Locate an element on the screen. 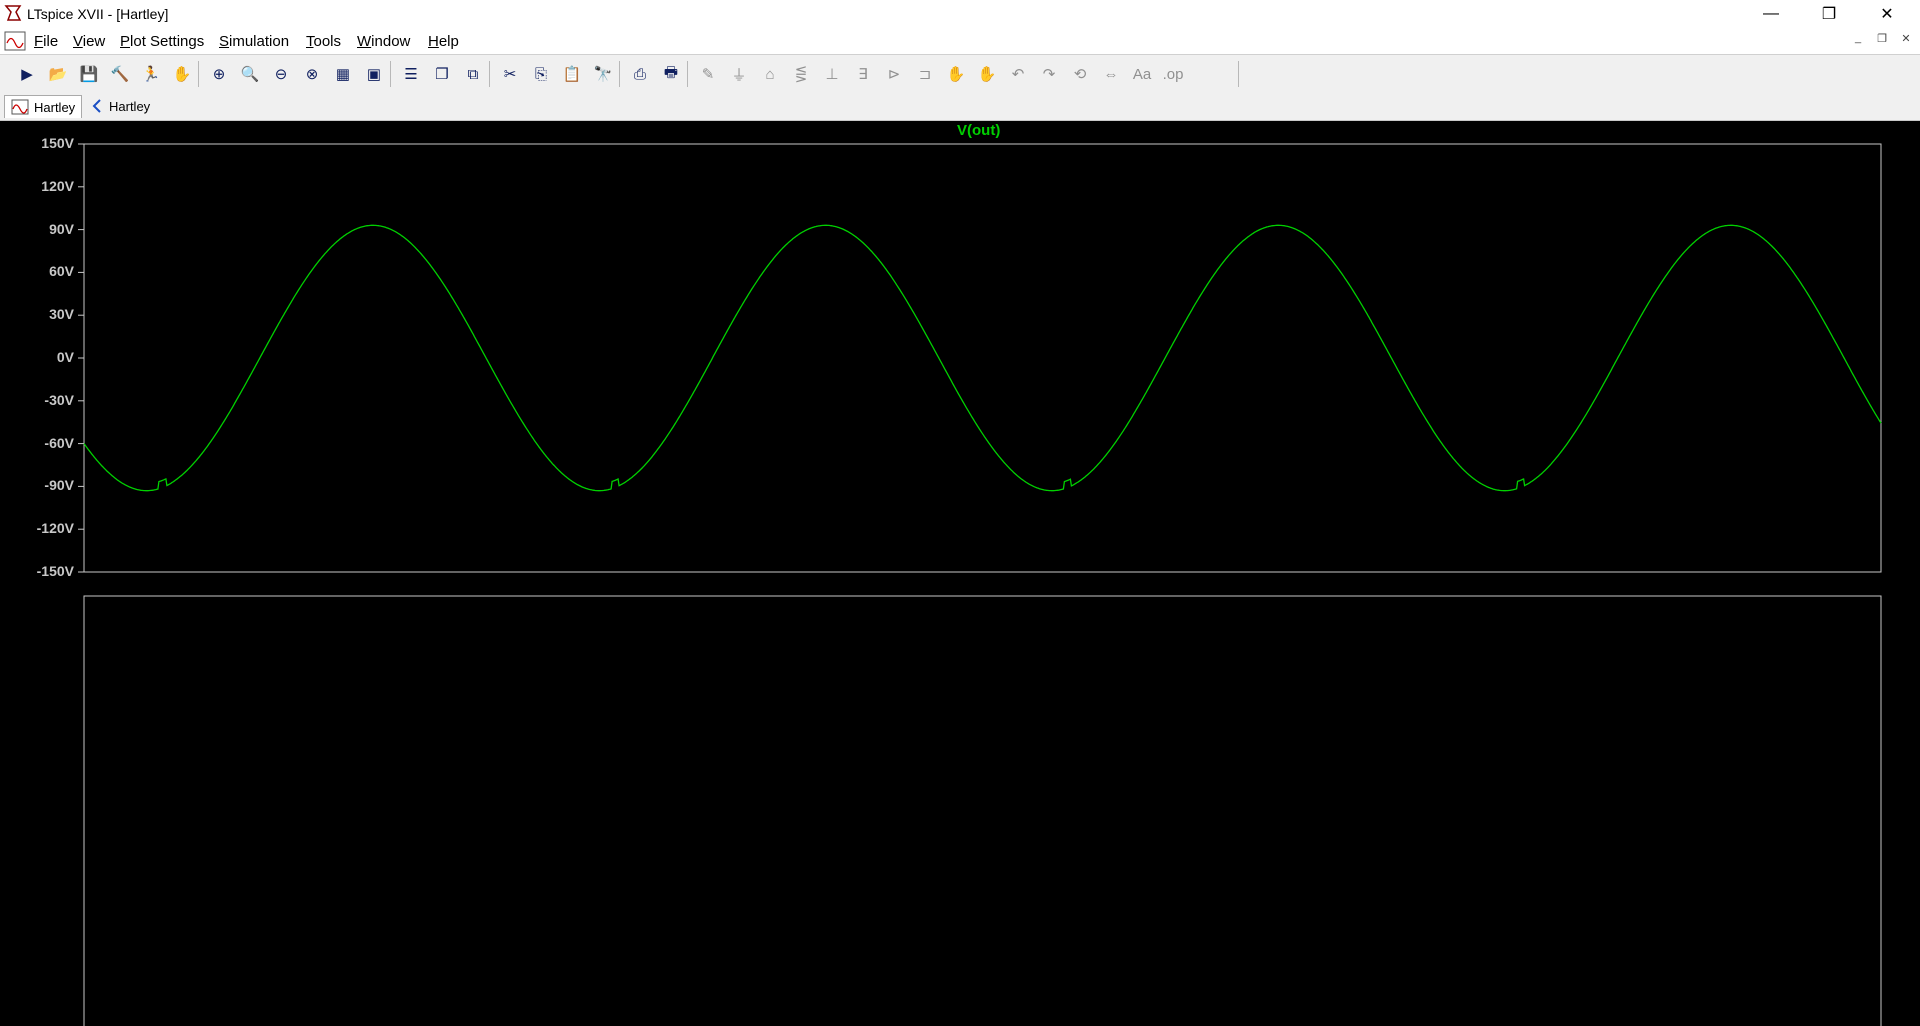 The image size is (1920, 1026). tab-hartley-waveform: Hartley is located at coordinates (43, 106).